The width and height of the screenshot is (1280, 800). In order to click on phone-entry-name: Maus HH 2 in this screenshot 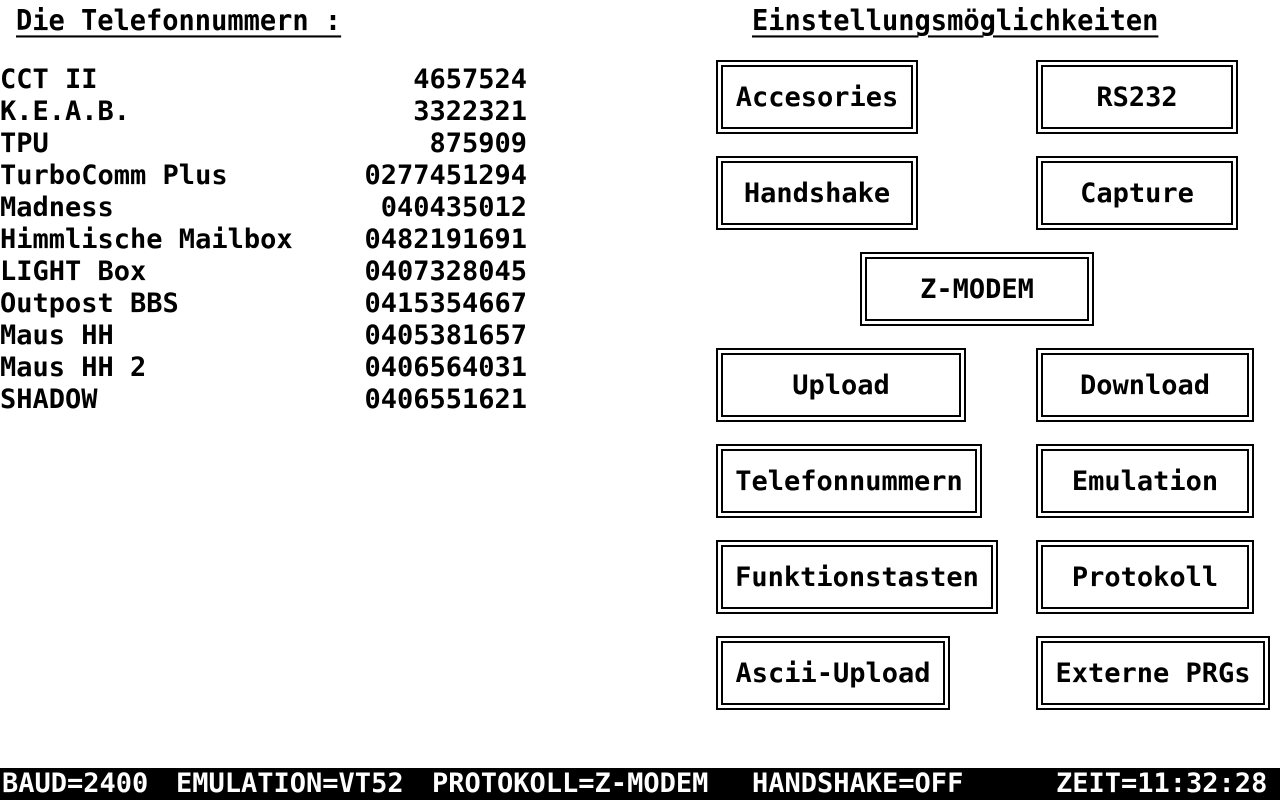, I will do `click(73, 367)`.